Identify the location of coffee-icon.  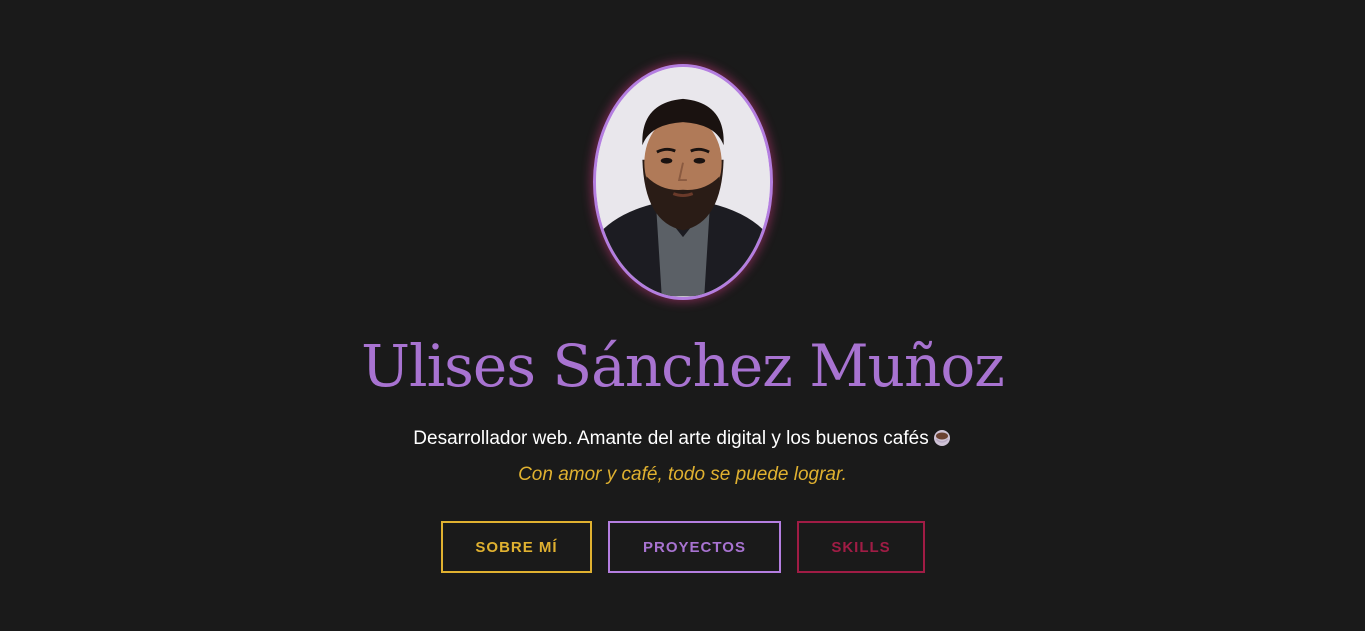
(942, 441).